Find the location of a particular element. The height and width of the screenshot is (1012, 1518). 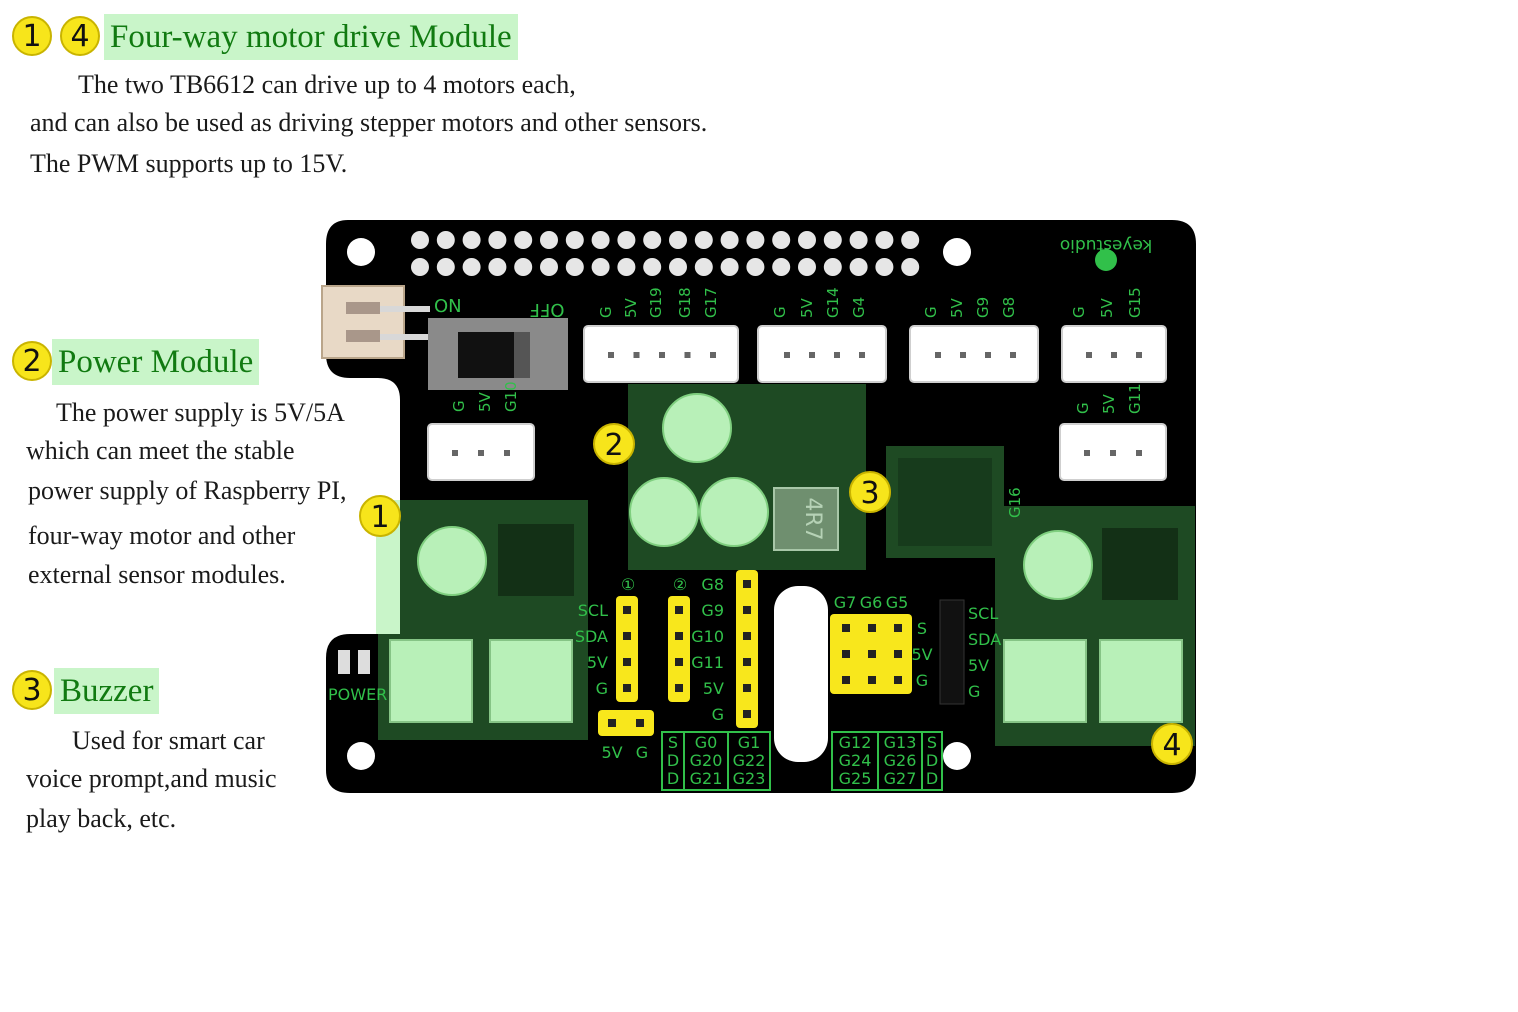

board-marker-4-label: 4 is located at coordinates (1171, 745).